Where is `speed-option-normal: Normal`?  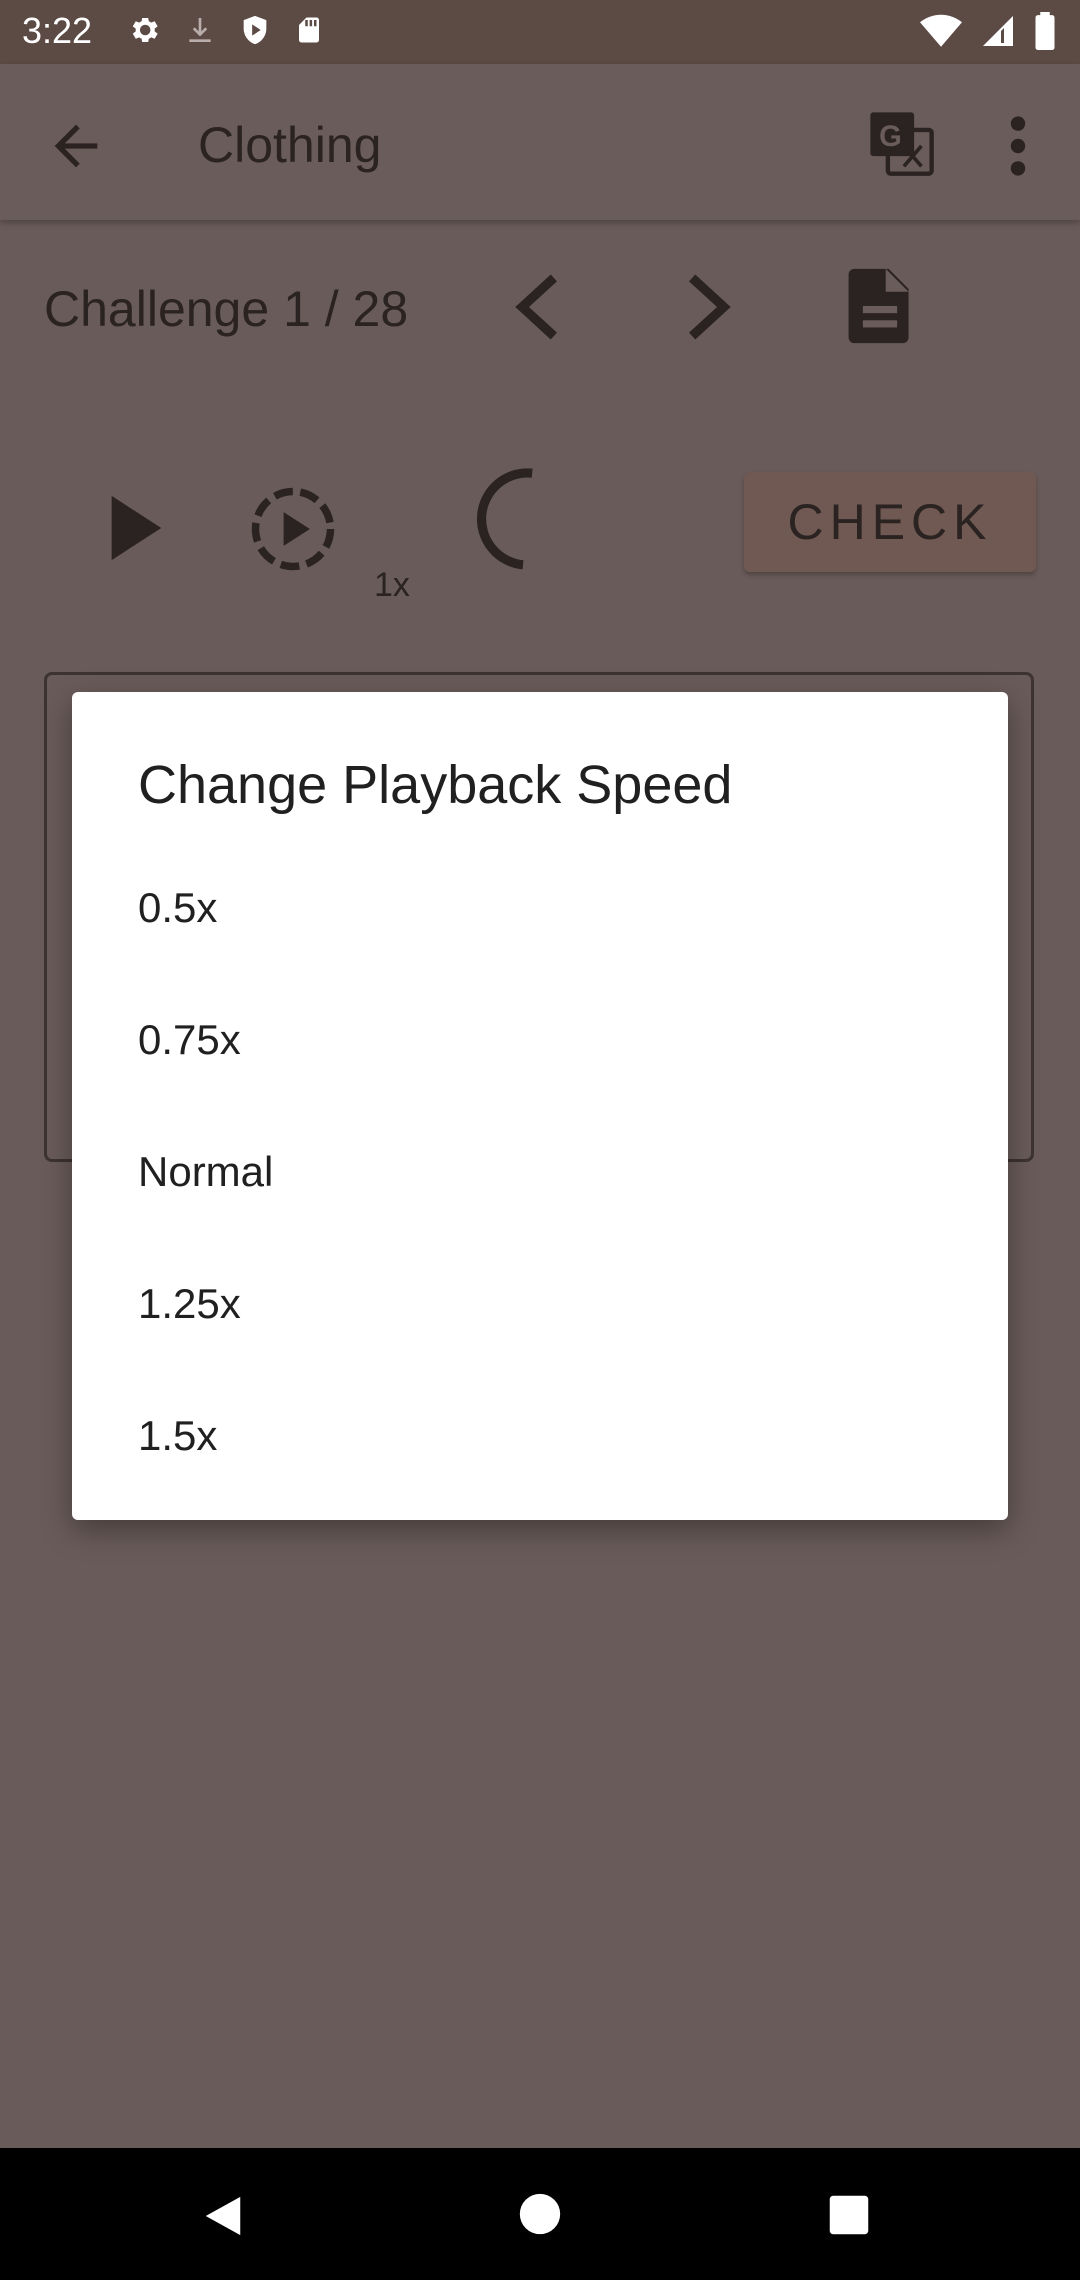
speed-option-normal: Normal is located at coordinates (540, 1172).